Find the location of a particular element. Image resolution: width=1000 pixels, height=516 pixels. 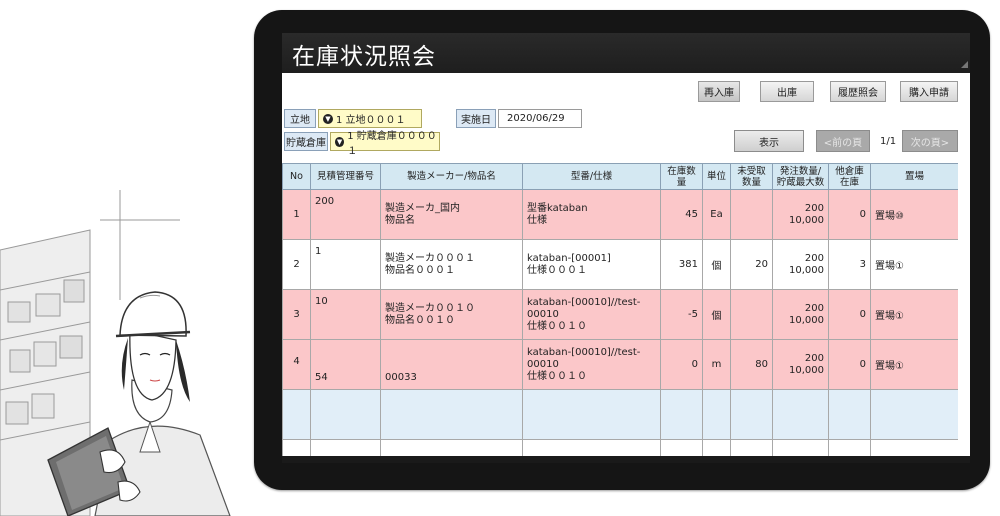

cell-unreceived is located at coordinates (751, 214).